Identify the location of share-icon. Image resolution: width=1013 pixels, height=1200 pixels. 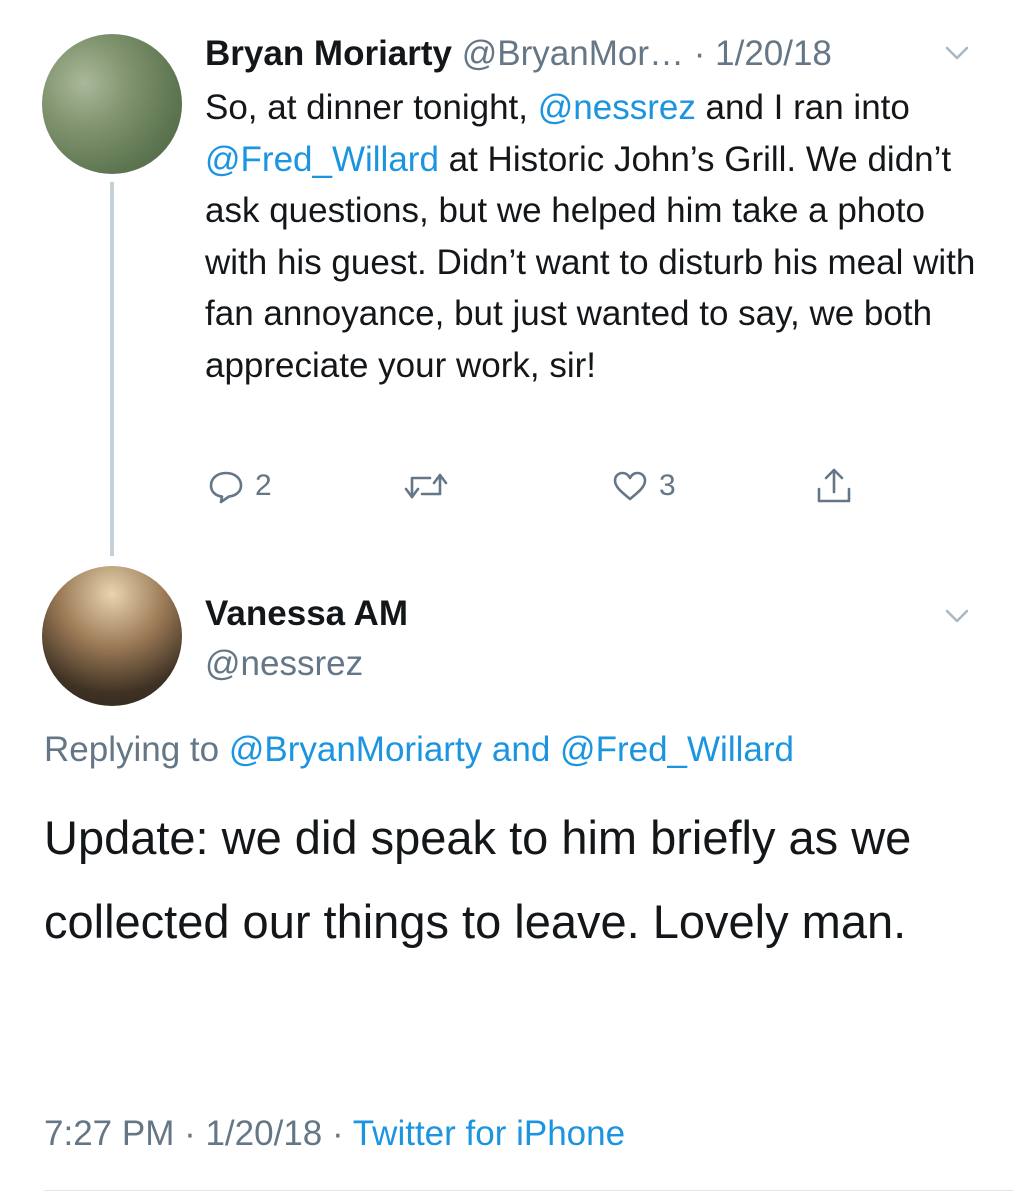
(834, 486).